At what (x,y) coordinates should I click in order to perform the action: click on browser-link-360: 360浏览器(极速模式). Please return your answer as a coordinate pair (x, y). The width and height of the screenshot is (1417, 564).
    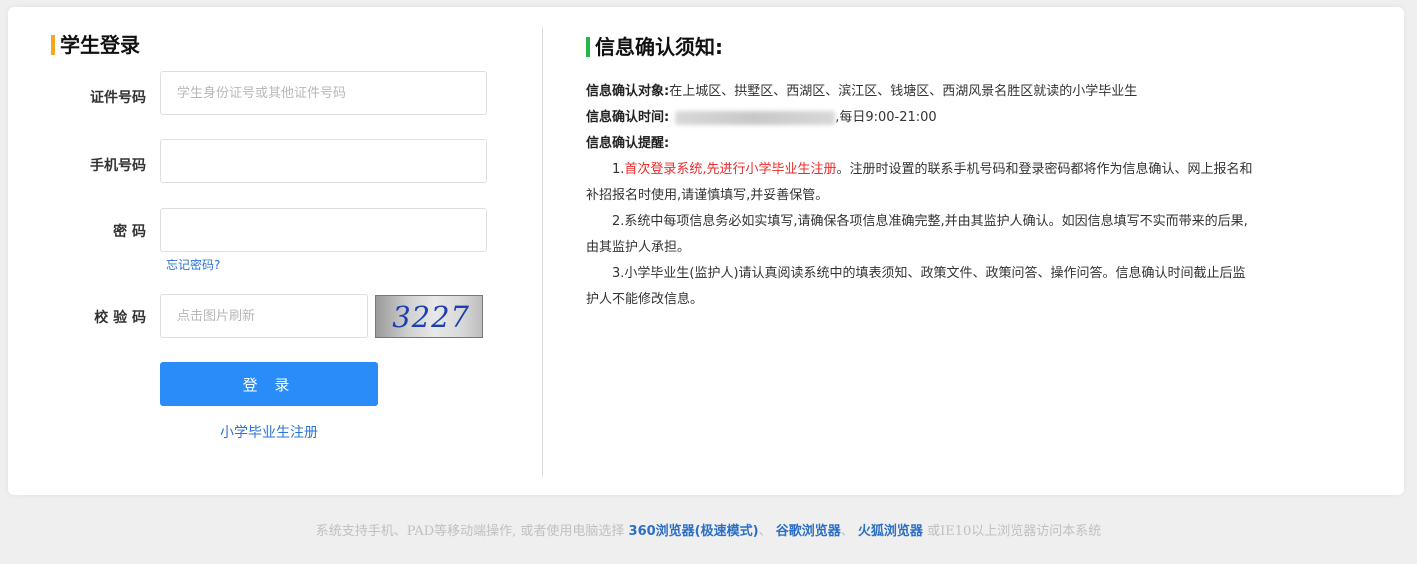
    Looking at the image, I should click on (694, 531).